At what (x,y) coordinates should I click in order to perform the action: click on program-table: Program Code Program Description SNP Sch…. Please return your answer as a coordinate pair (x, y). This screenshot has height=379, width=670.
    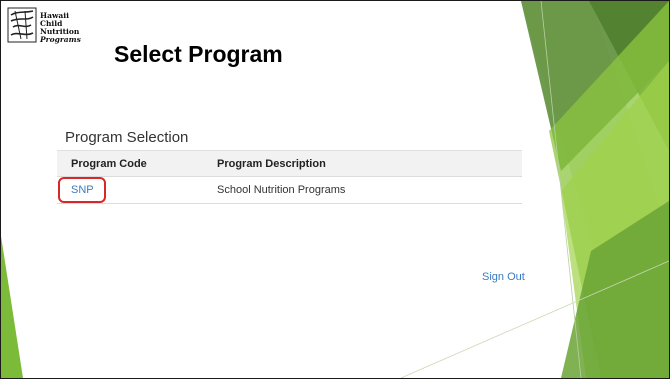
    Looking at the image, I should click on (289, 177).